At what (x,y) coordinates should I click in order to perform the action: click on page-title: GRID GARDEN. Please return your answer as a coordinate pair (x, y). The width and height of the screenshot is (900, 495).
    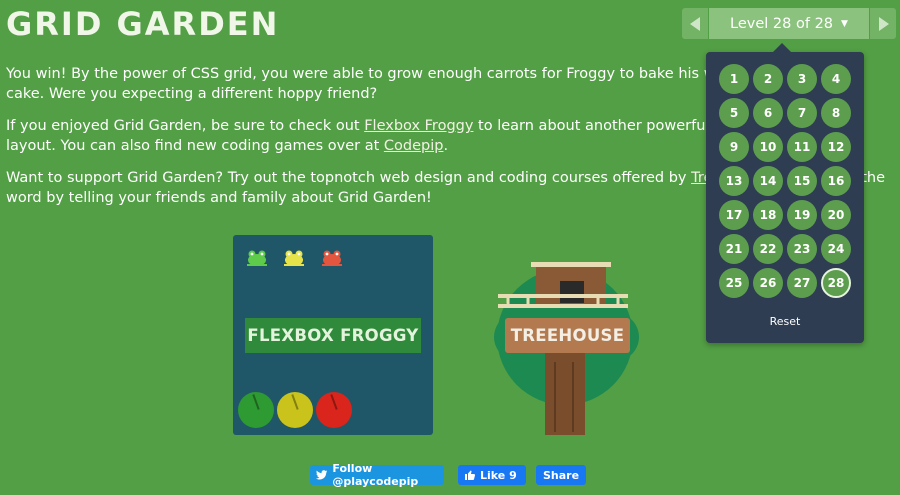
    Looking at the image, I should click on (143, 24).